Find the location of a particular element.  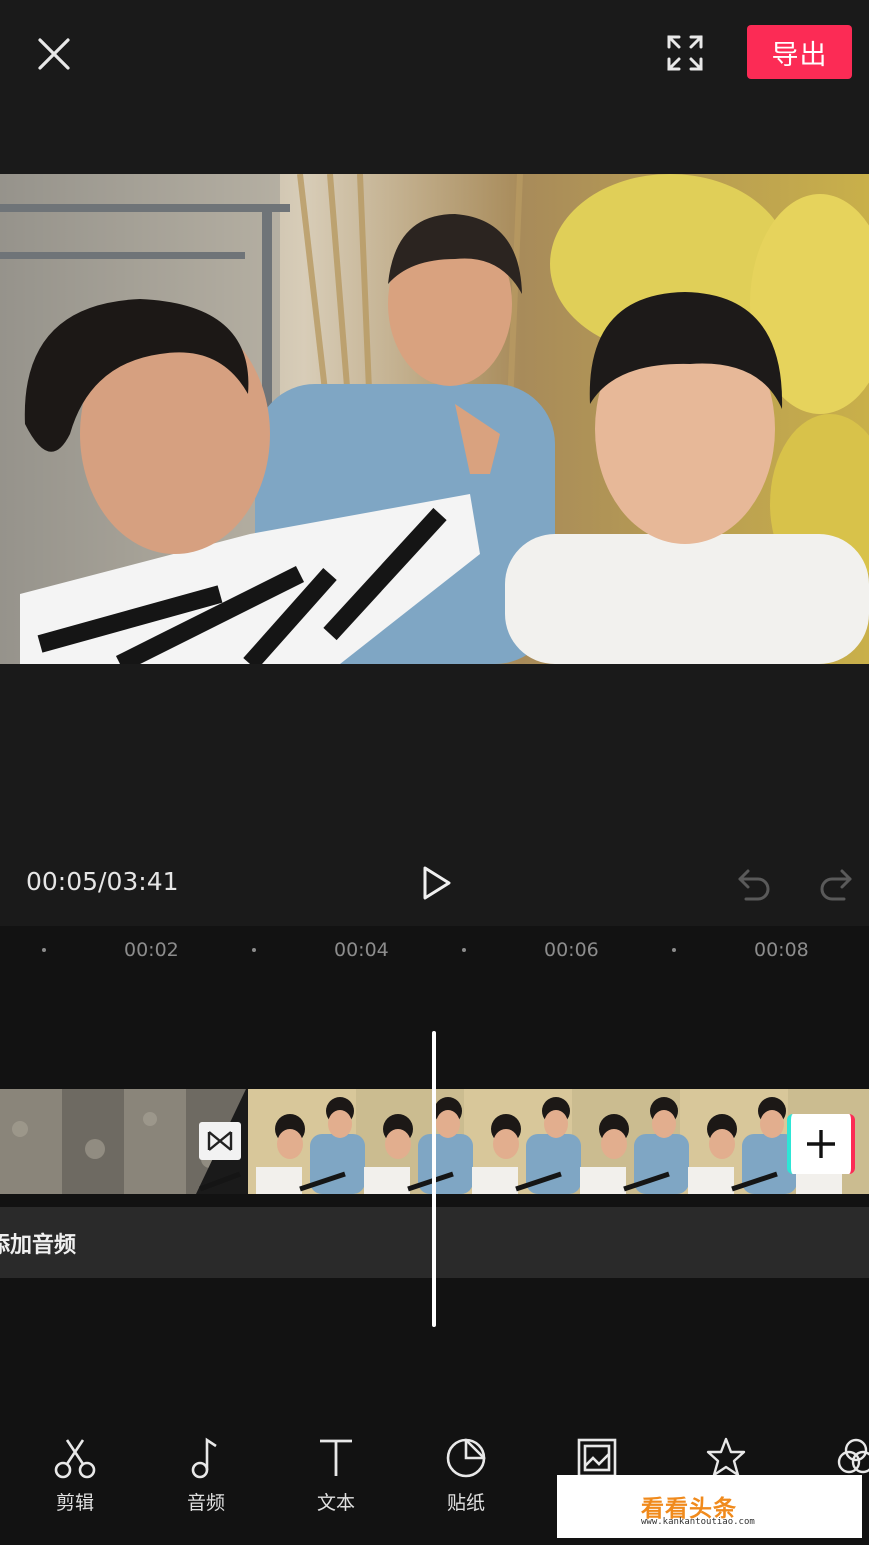

effects-star-icon is located at coordinates (726, 1457).